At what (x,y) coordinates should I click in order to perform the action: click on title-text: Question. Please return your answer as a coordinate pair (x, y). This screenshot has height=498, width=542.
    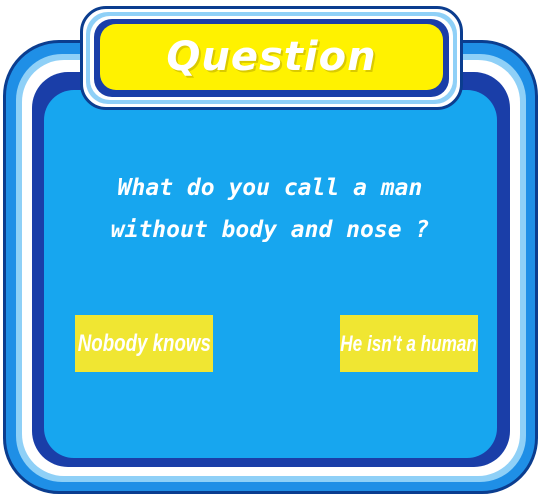
    Looking at the image, I should click on (271, 57).